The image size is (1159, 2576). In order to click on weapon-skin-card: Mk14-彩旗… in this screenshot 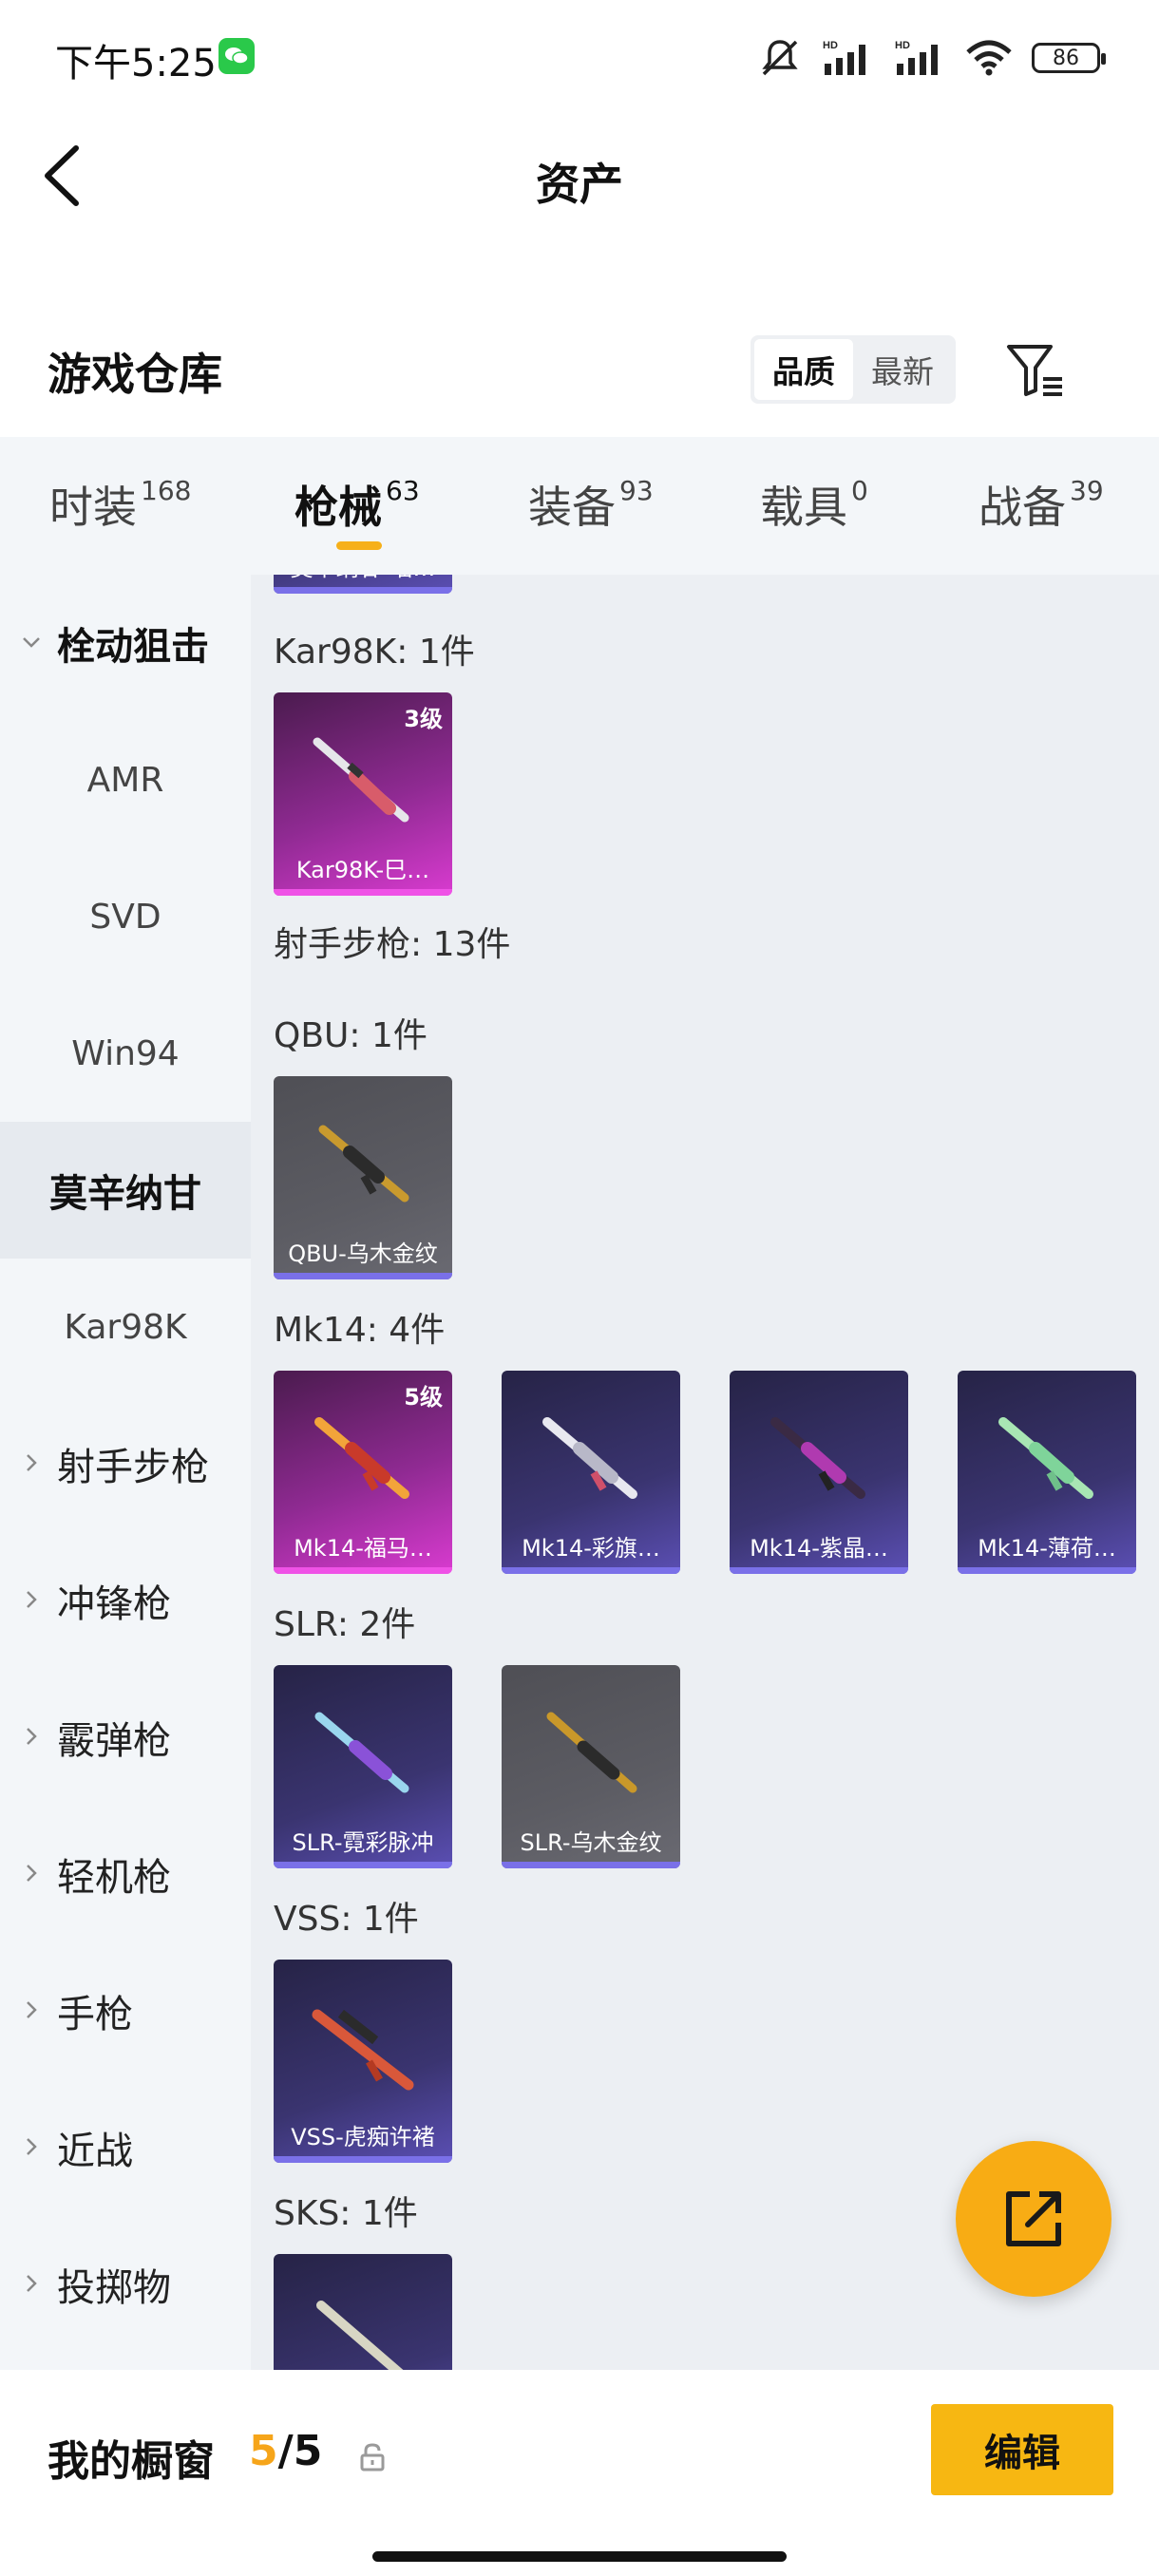, I will do `click(591, 1472)`.